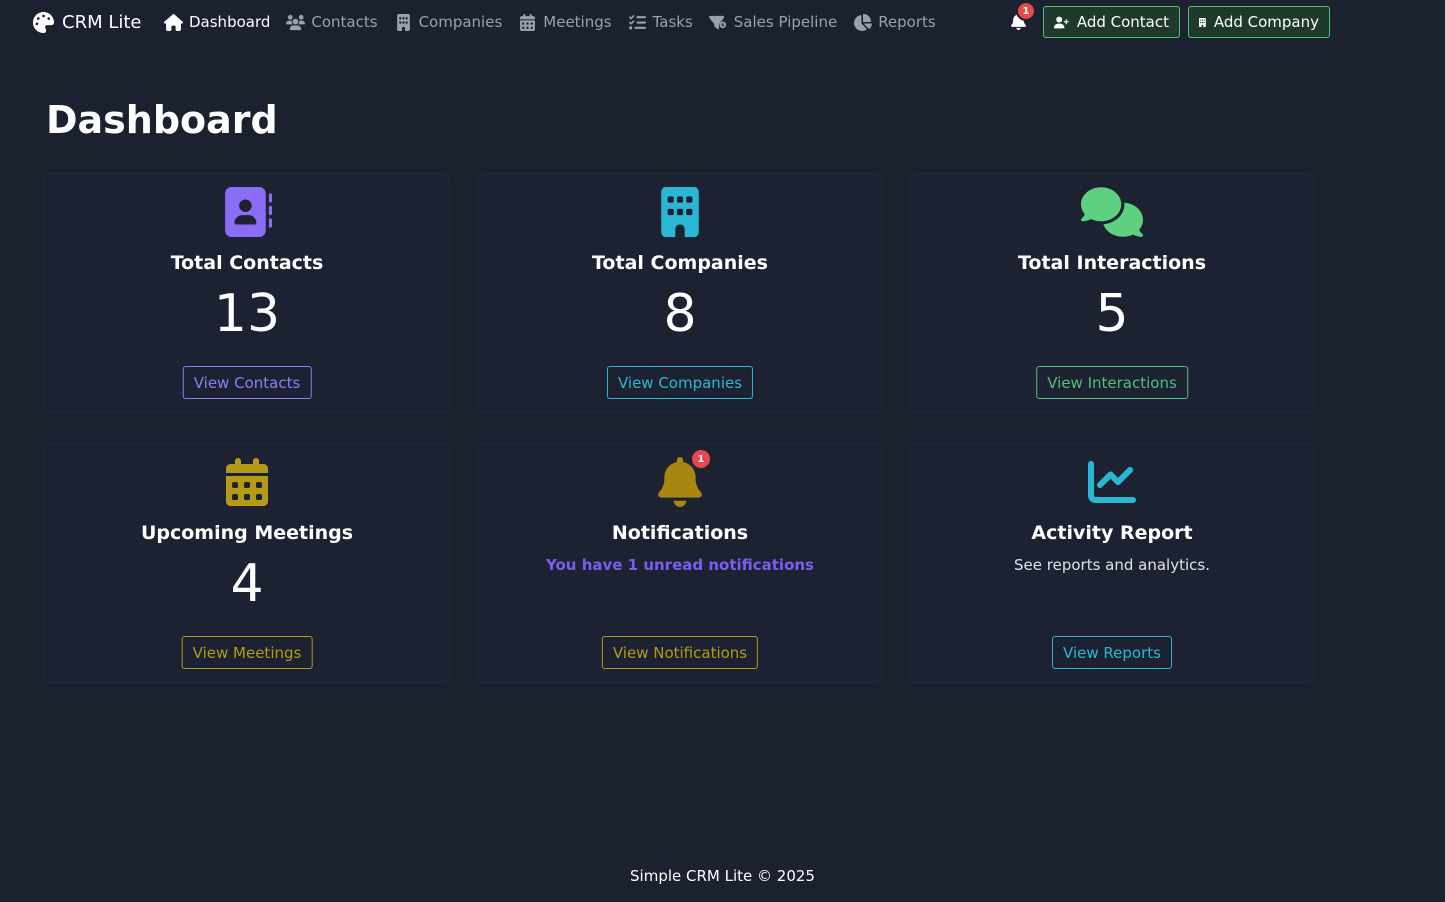  I want to click on chart-line-icon, so click(1112, 482).